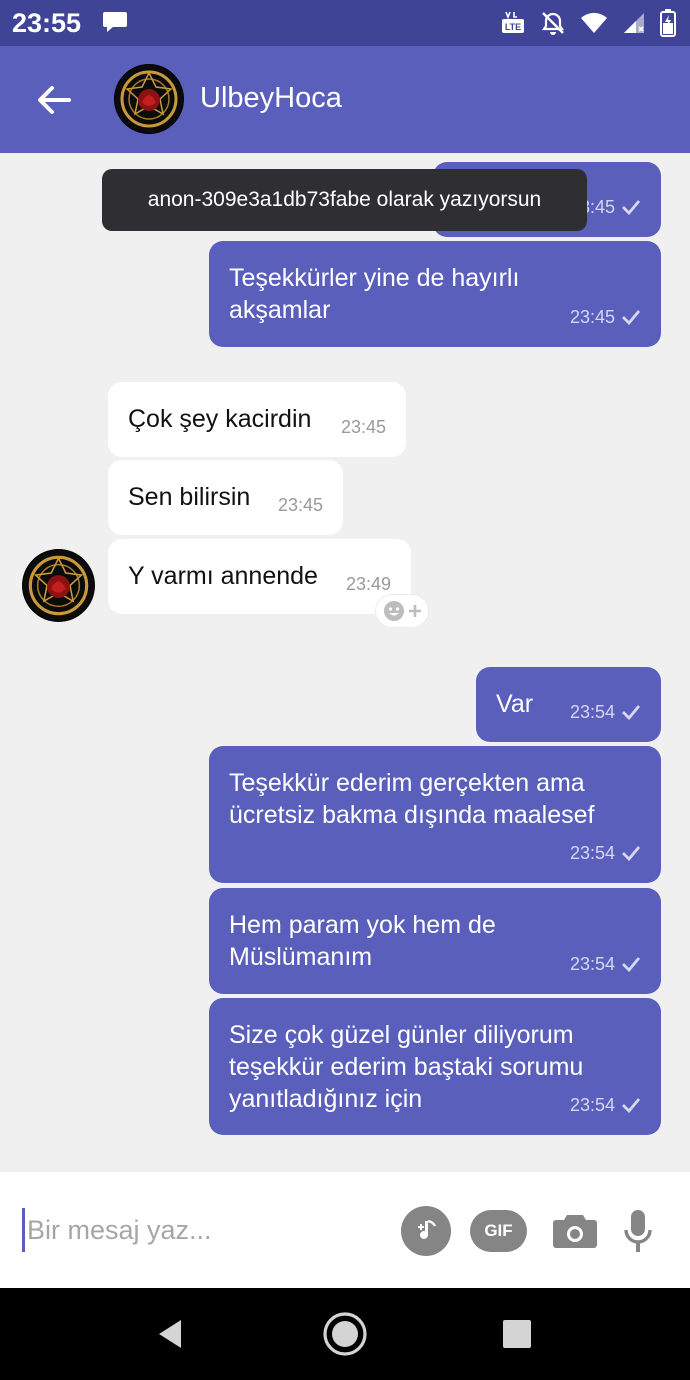 This screenshot has width=690, height=1380. I want to click on gif-icon: GIF, so click(498, 1230).